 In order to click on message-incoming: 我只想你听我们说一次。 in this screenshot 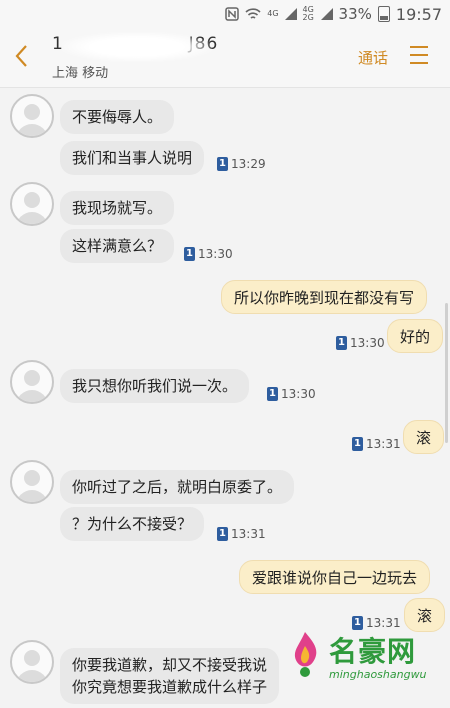, I will do `click(155, 386)`.